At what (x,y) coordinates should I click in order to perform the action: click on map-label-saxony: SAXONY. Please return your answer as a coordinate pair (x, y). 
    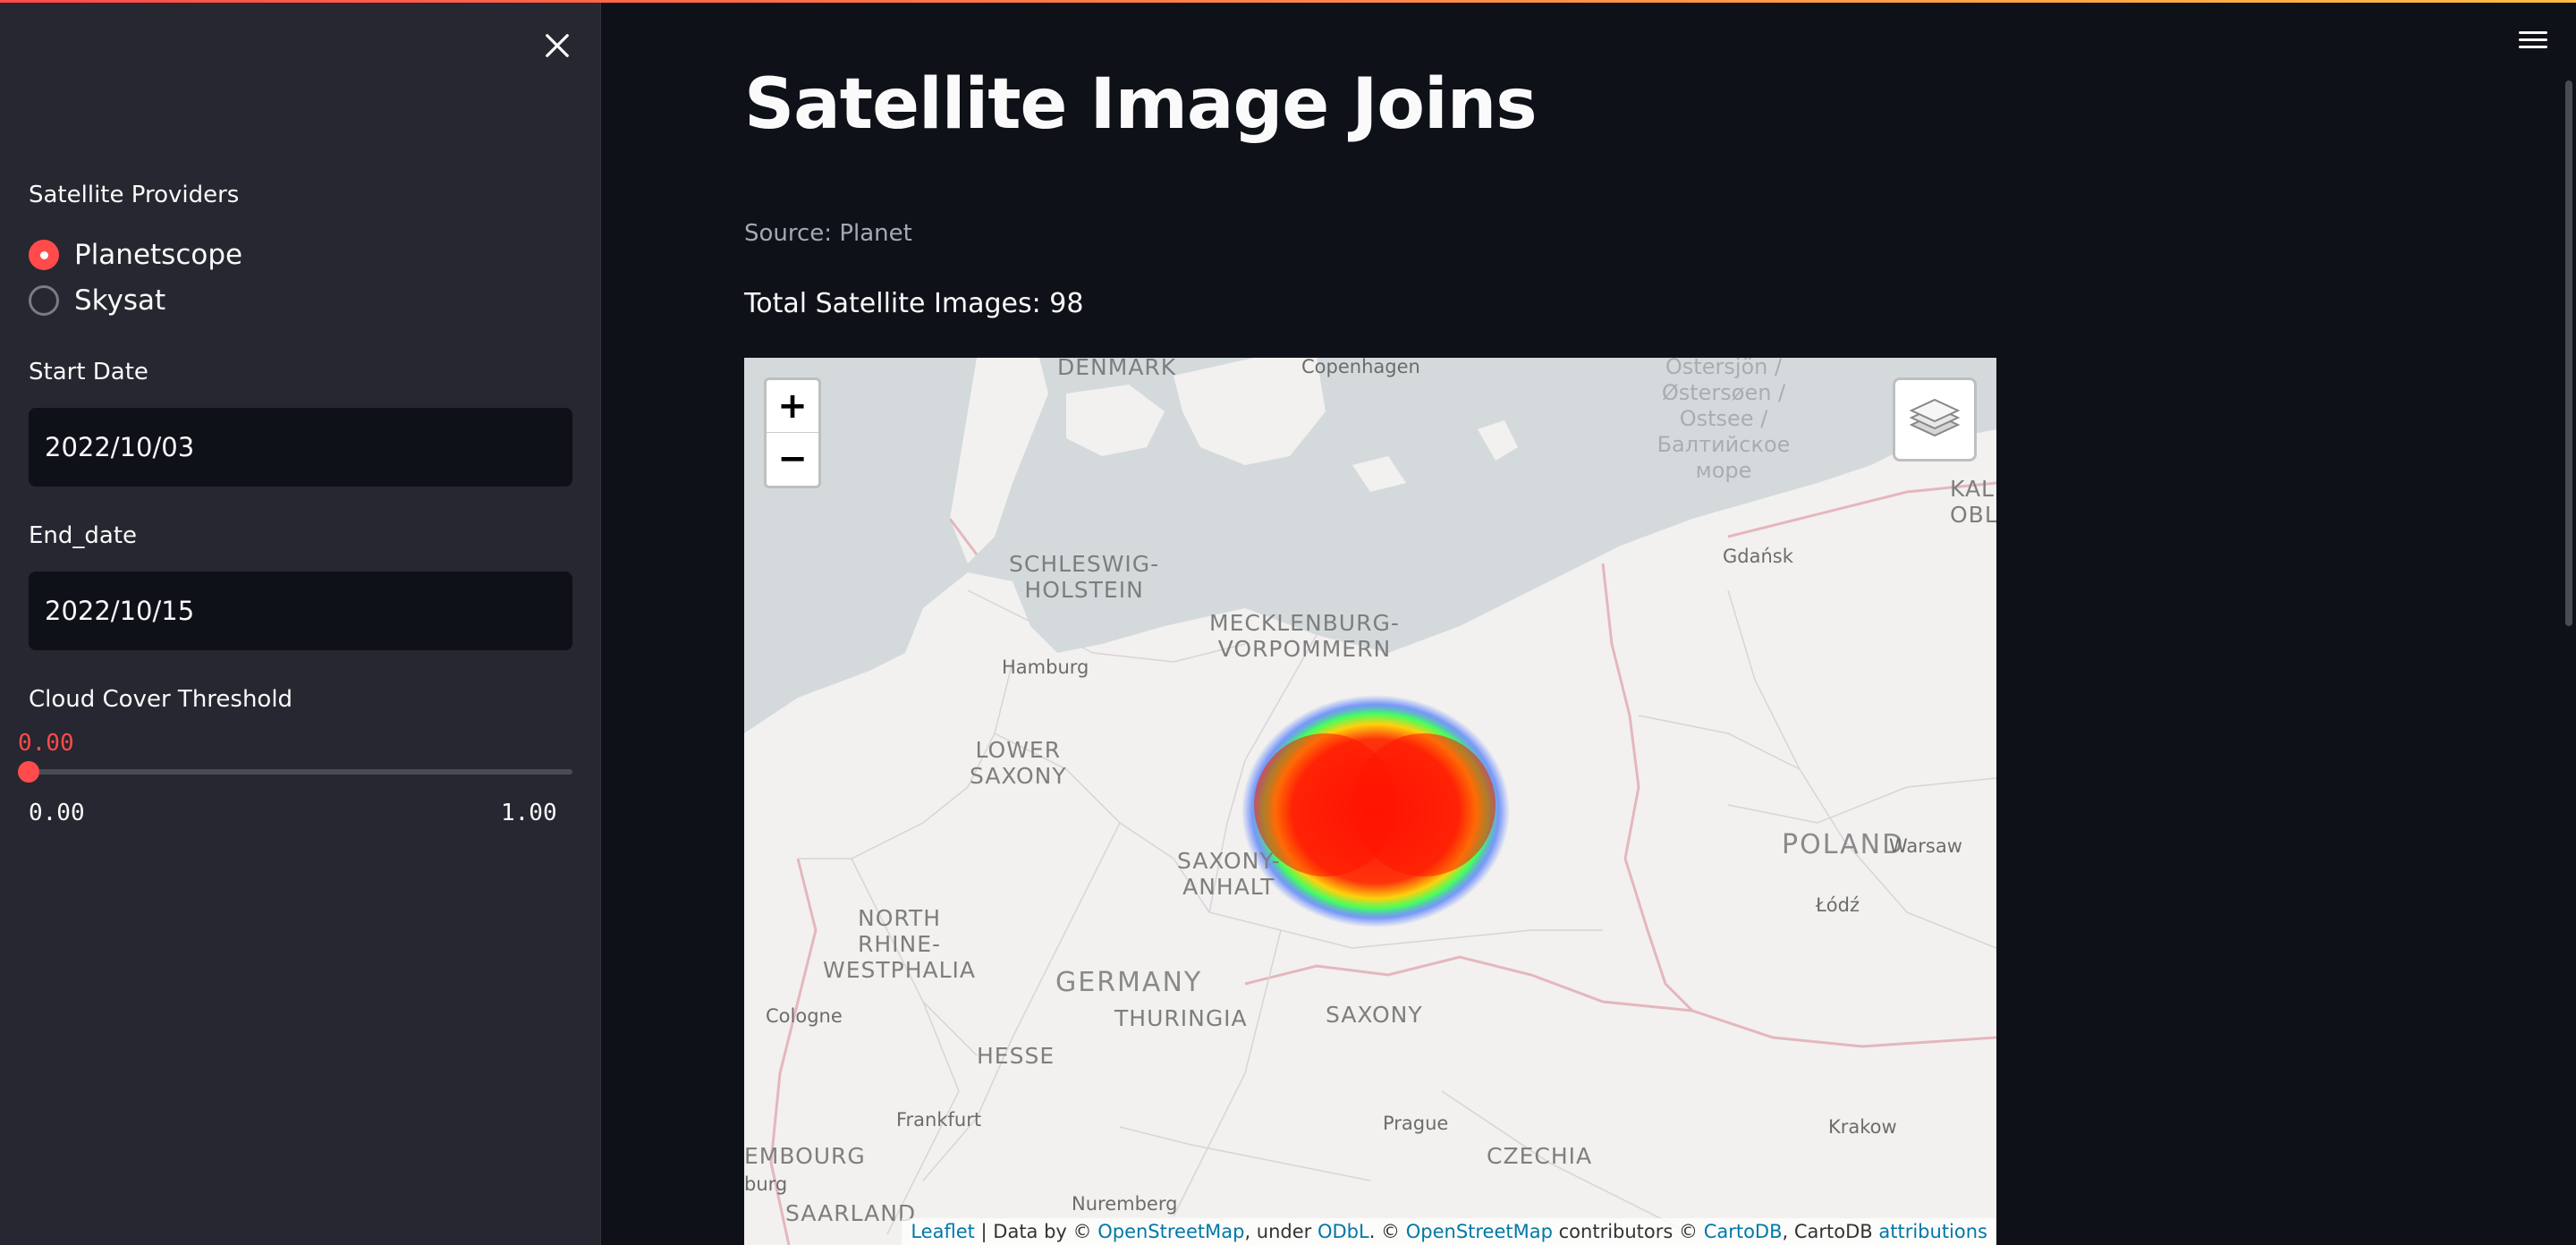
    Looking at the image, I should click on (1374, 1015).